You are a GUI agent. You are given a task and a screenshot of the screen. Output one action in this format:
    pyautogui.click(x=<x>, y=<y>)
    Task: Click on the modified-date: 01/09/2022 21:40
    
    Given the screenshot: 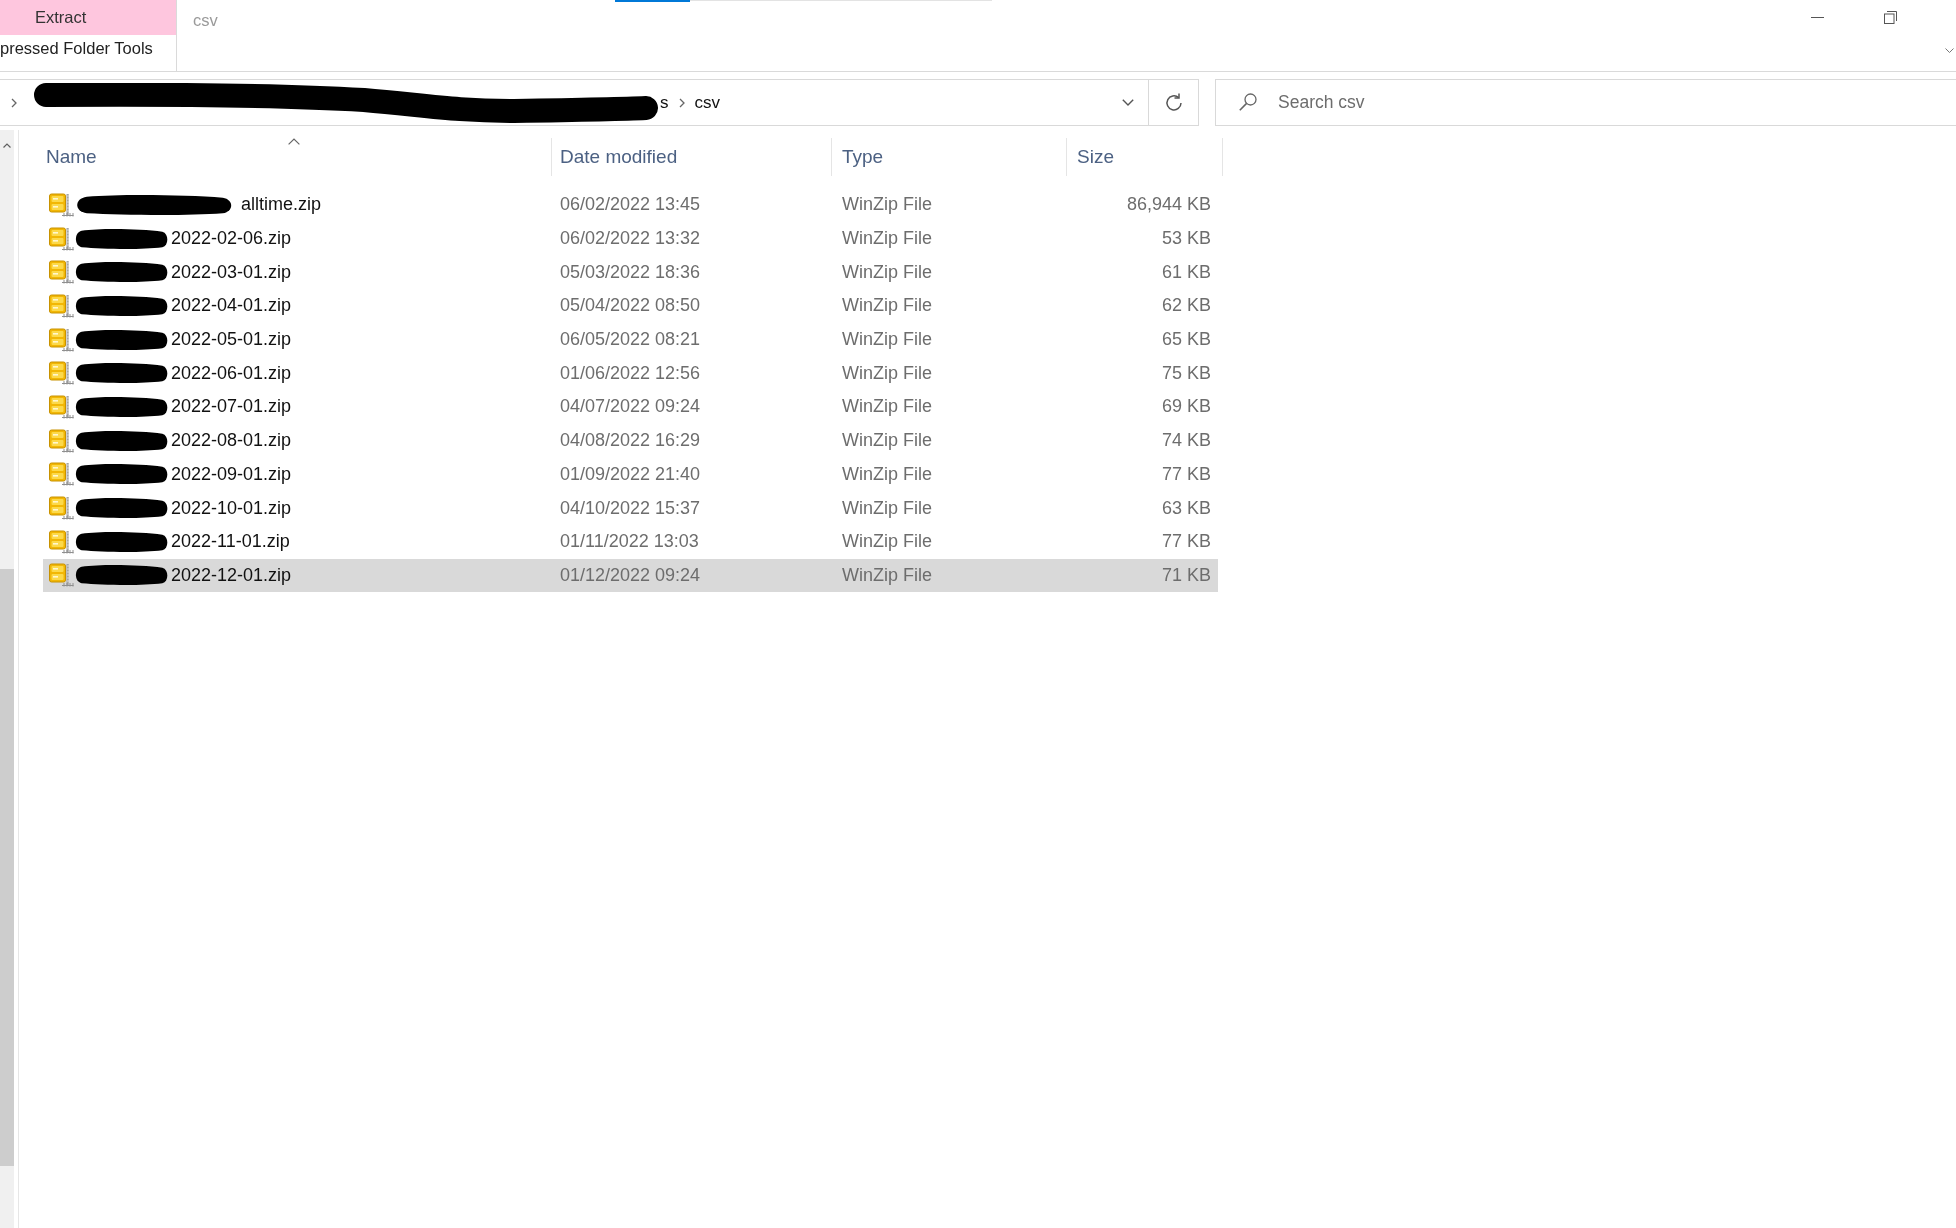 What is the action you would take?
    pyautogui.click(x=630, y=474)
    